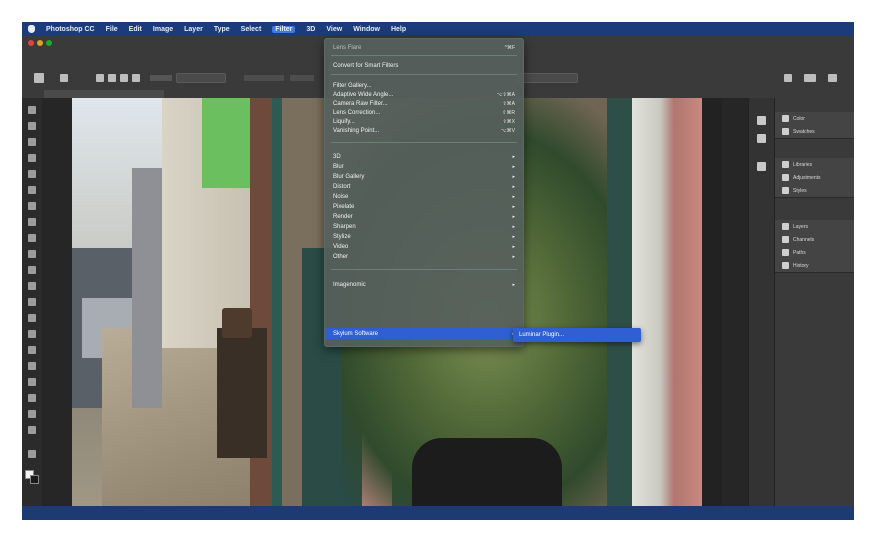  I want to click on eyedropper-tool-icon, so click(32, 206).